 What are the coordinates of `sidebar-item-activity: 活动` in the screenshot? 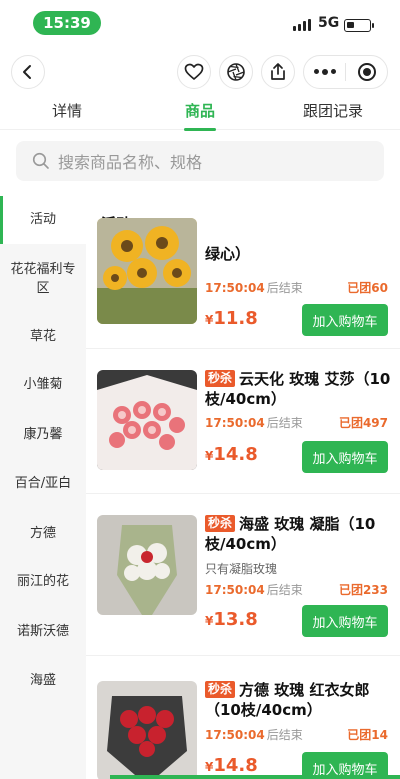 It's located at (43, 220).